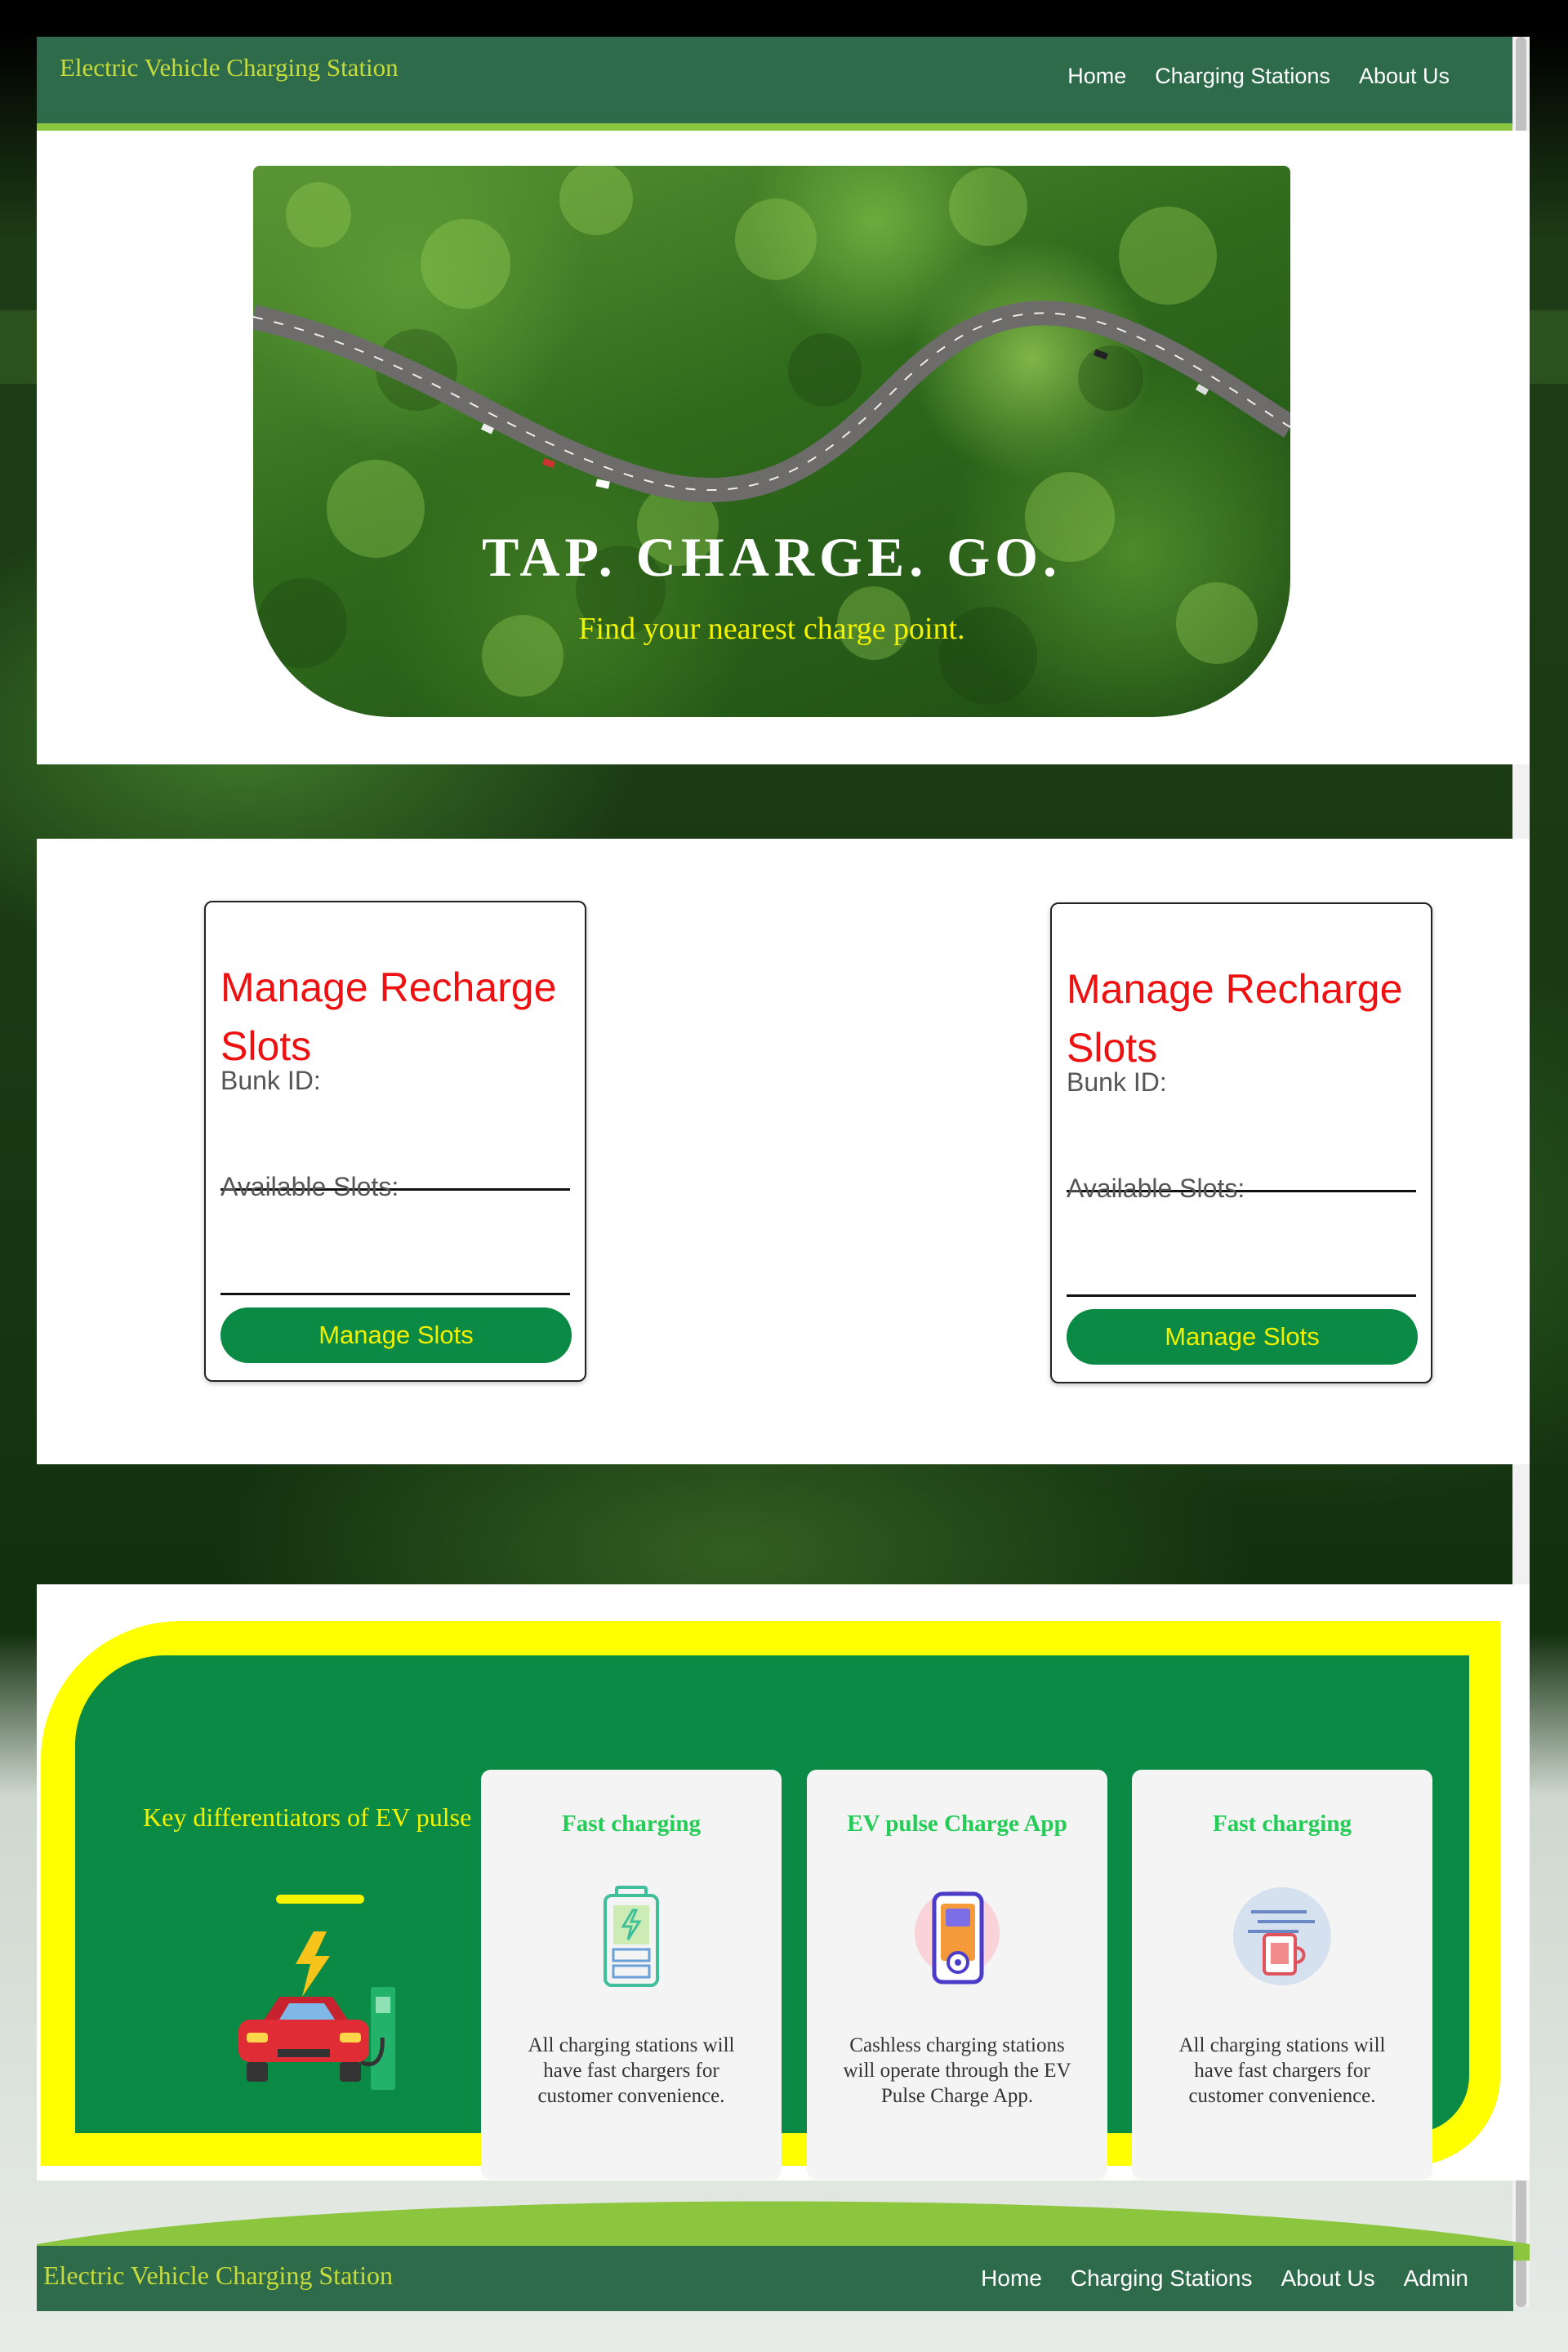 Image resolution: width=1568 pixels, height=2352 pixels. I want to click on phone-app-icon, so click(958, 1937).